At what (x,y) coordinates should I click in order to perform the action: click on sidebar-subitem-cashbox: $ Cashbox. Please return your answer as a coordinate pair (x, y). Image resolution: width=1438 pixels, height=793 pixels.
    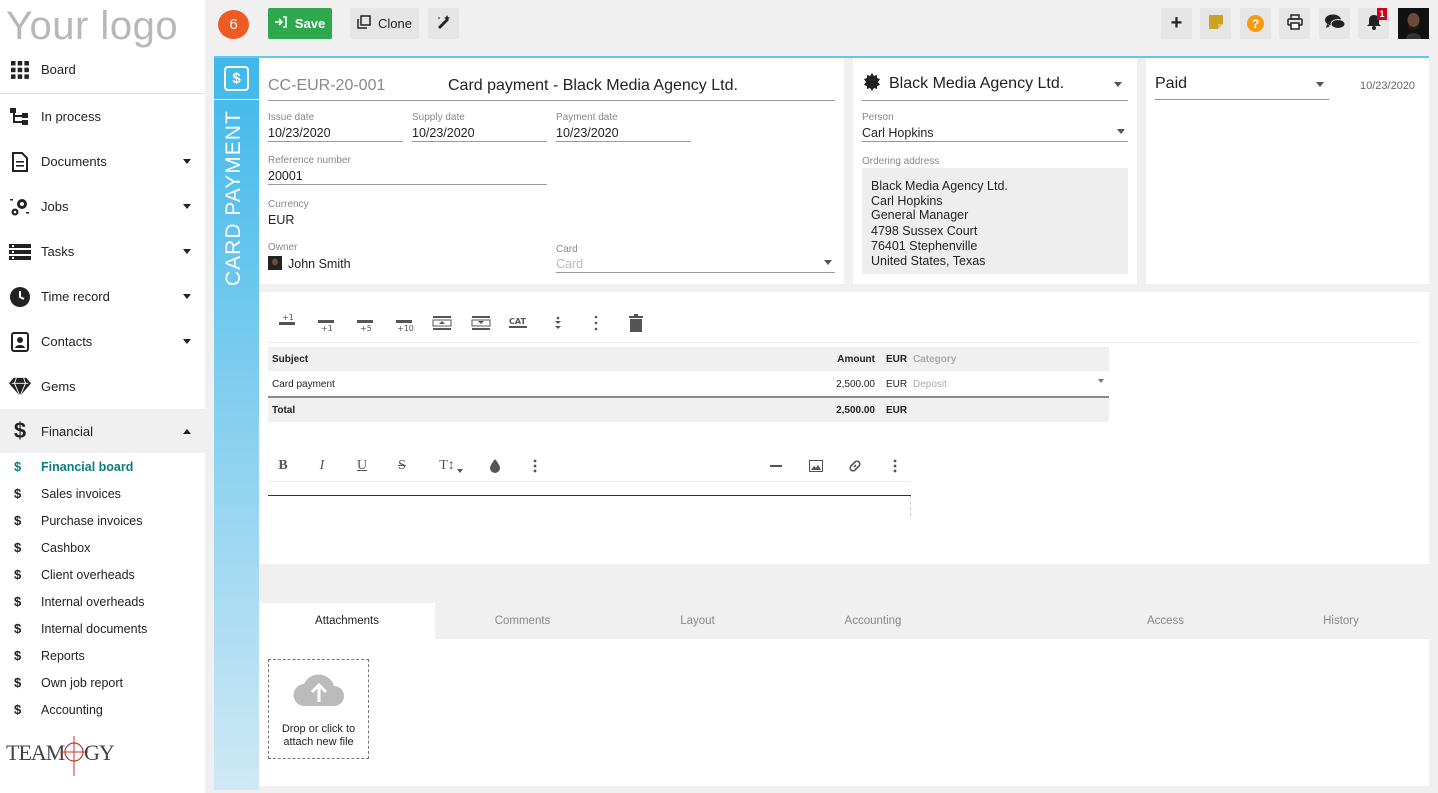
    Looking at the image, I should click on (102, 547).